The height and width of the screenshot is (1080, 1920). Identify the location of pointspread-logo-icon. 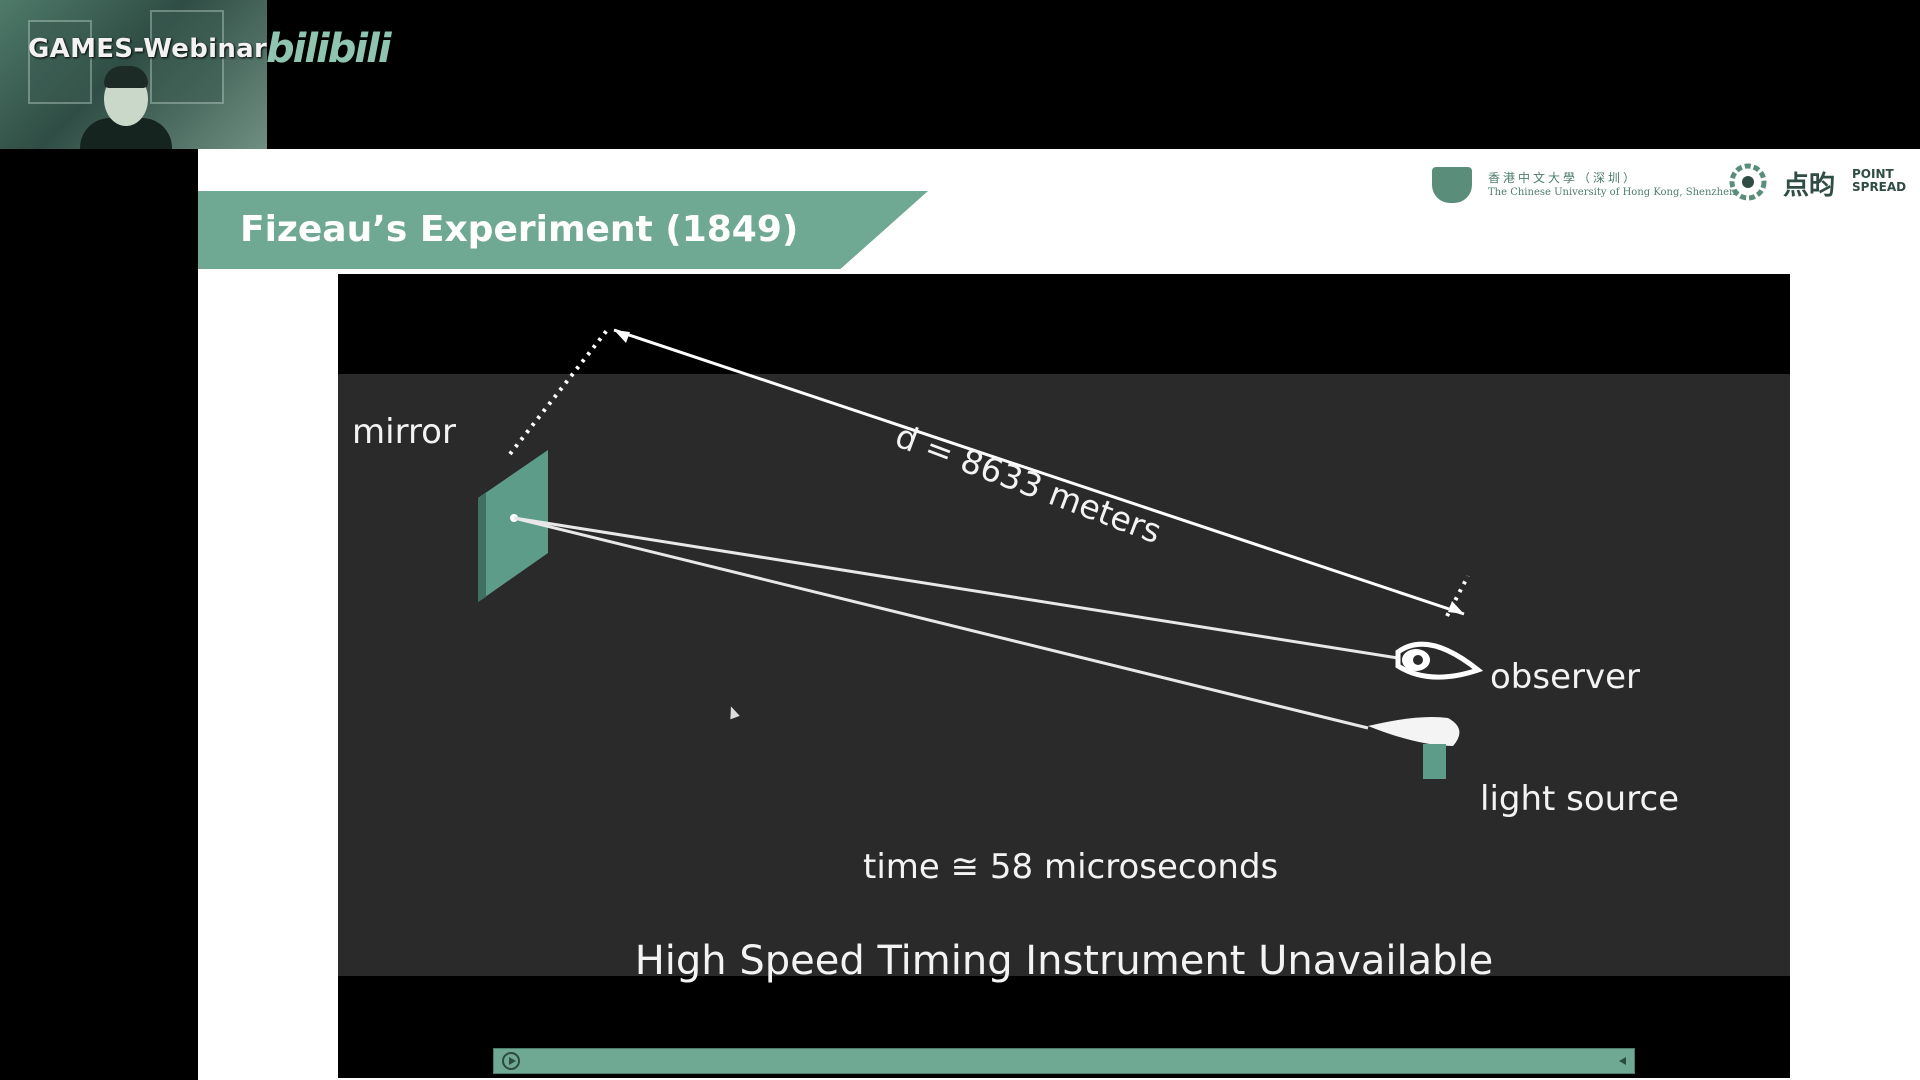
(1748, 182).